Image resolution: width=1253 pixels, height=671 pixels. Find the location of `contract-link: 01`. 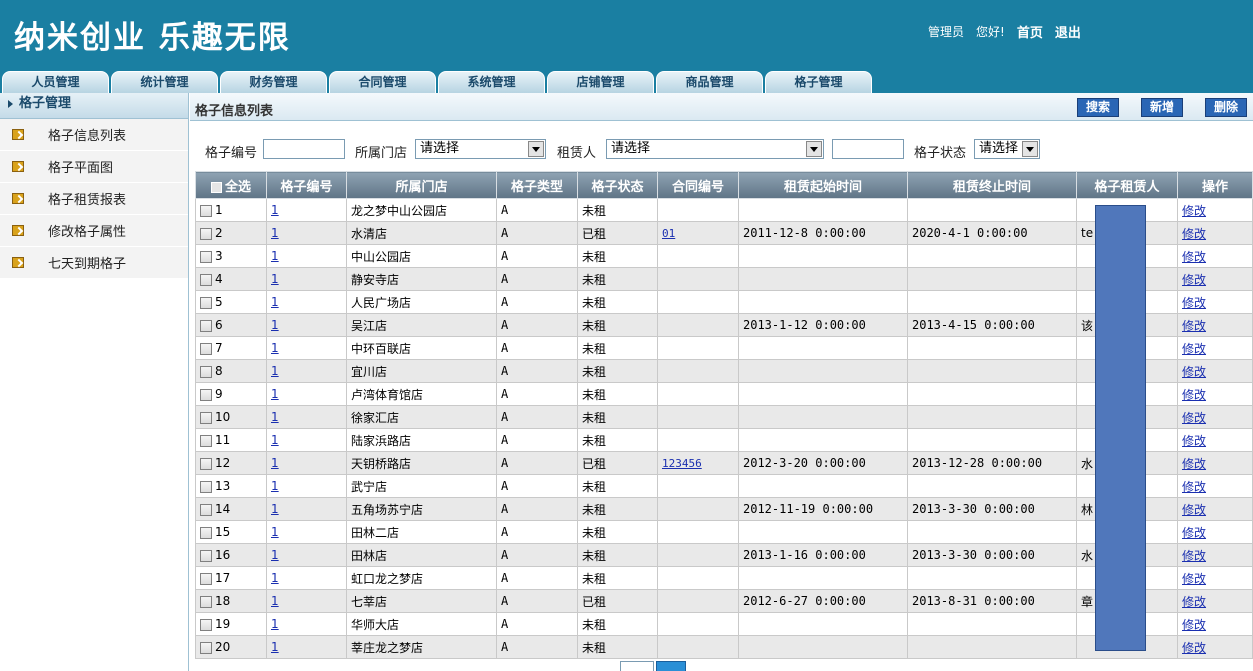

contract-link: 01 is located at coordinates (668, 233).